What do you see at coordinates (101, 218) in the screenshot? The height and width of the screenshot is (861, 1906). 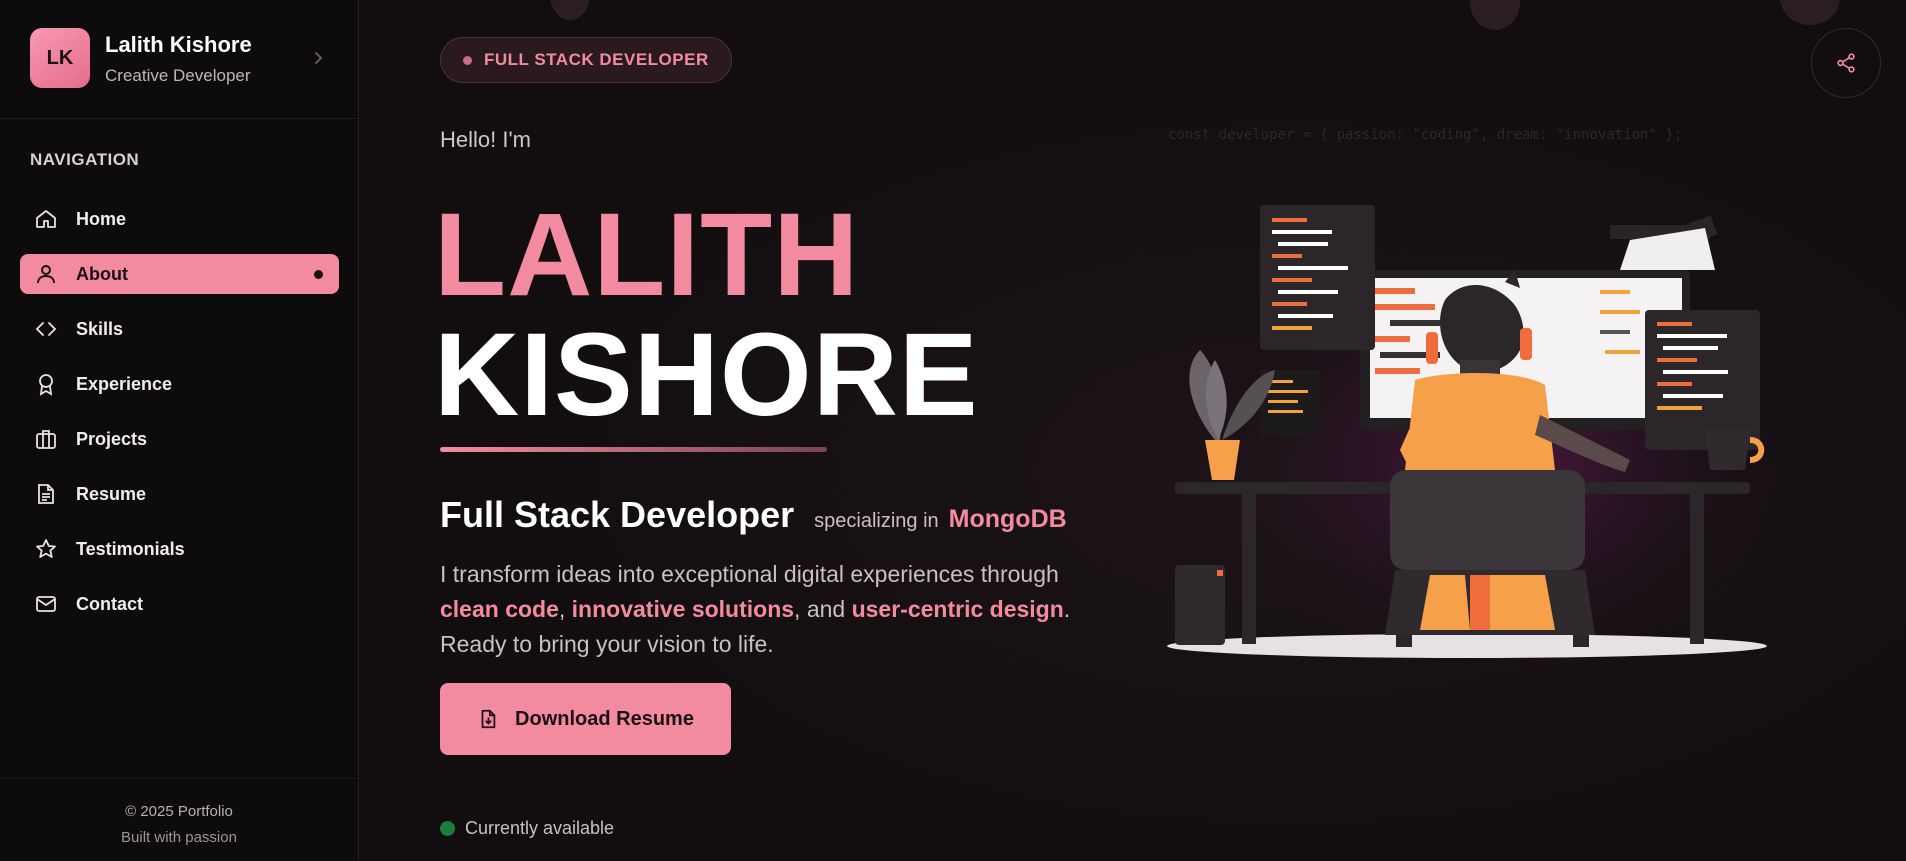 I see `sidebar-item-label: Home` at bounding box center [101, 218].